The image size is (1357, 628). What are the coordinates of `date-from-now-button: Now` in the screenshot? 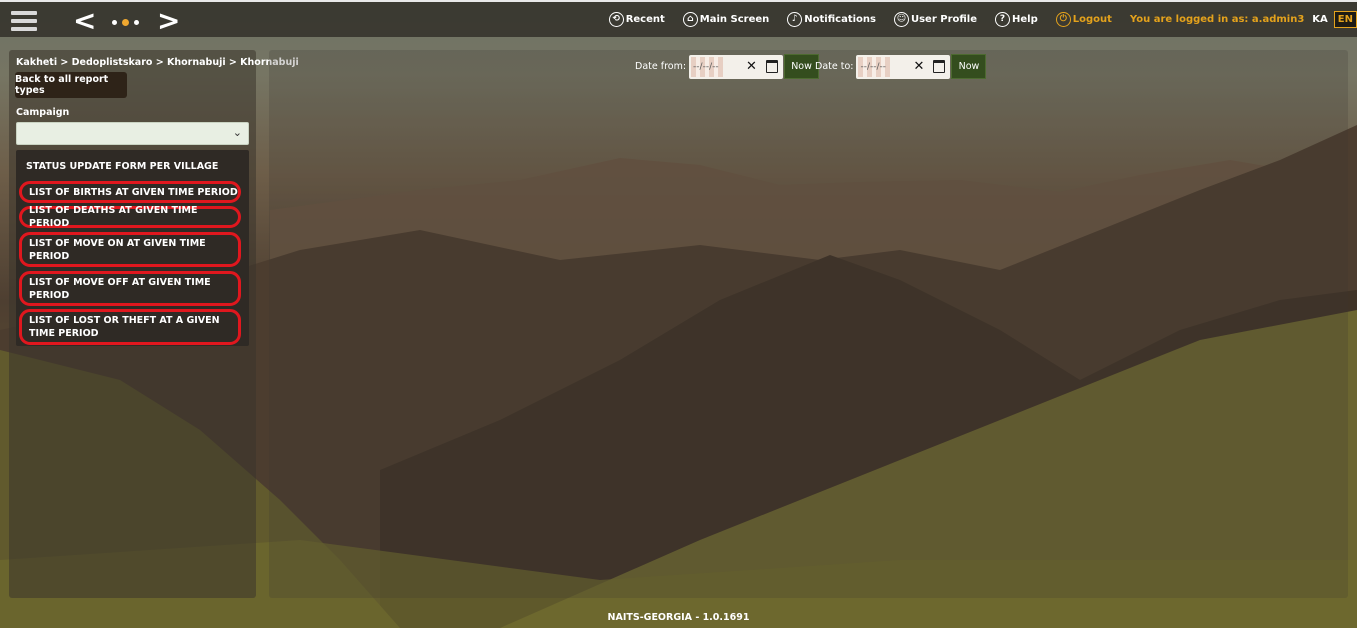 It's located at (802, 66).